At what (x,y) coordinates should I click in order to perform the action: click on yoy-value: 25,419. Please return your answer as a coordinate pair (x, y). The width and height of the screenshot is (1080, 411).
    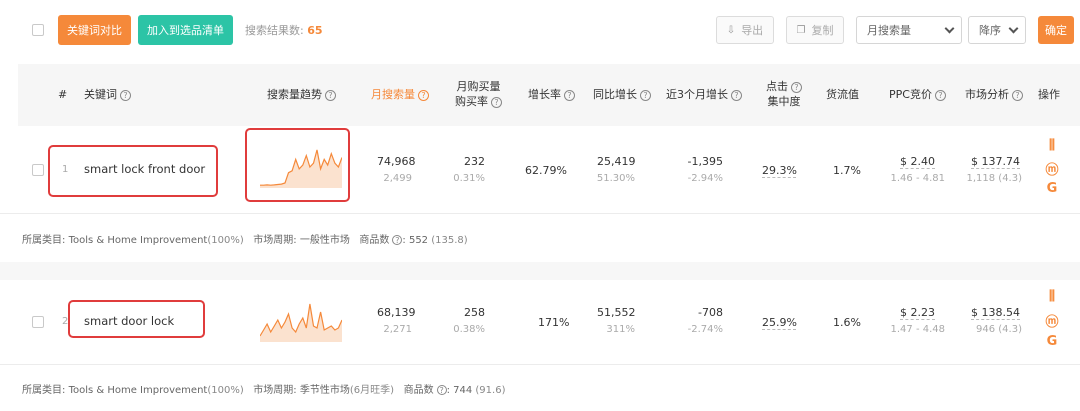
    Looking at the image, I should click on (616, 161).